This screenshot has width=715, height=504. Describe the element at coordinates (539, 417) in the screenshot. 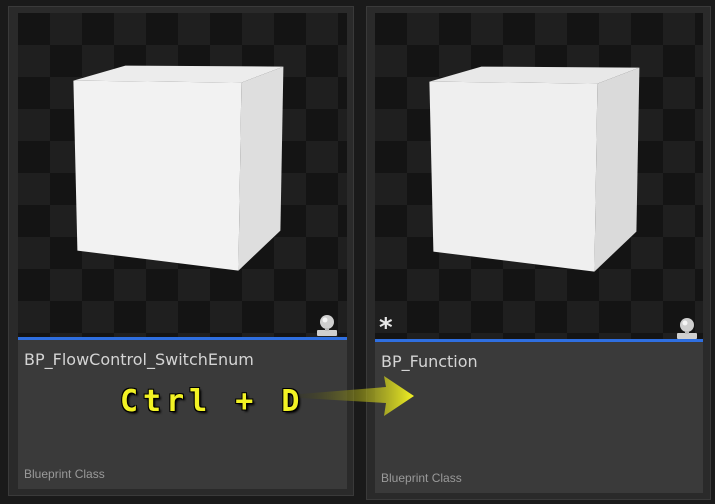

I see `asset-info-panel: BP_Function Blueprint Class` at that location.